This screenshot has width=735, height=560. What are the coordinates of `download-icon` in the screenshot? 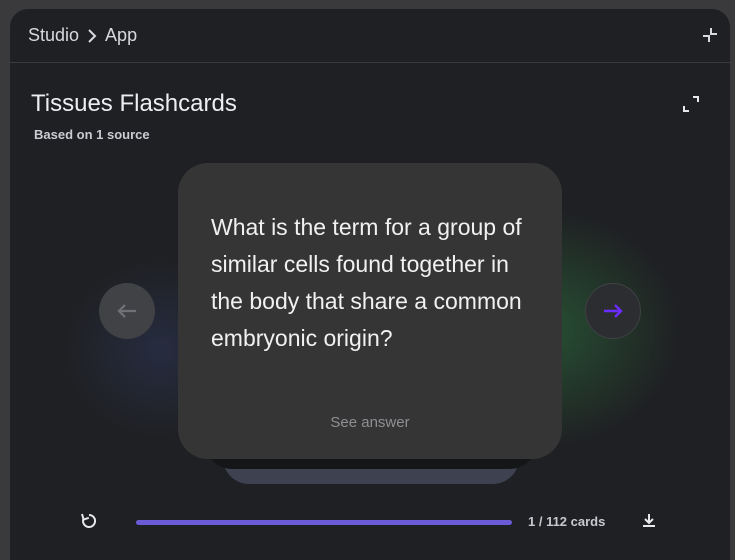 It's located at (649, 521).